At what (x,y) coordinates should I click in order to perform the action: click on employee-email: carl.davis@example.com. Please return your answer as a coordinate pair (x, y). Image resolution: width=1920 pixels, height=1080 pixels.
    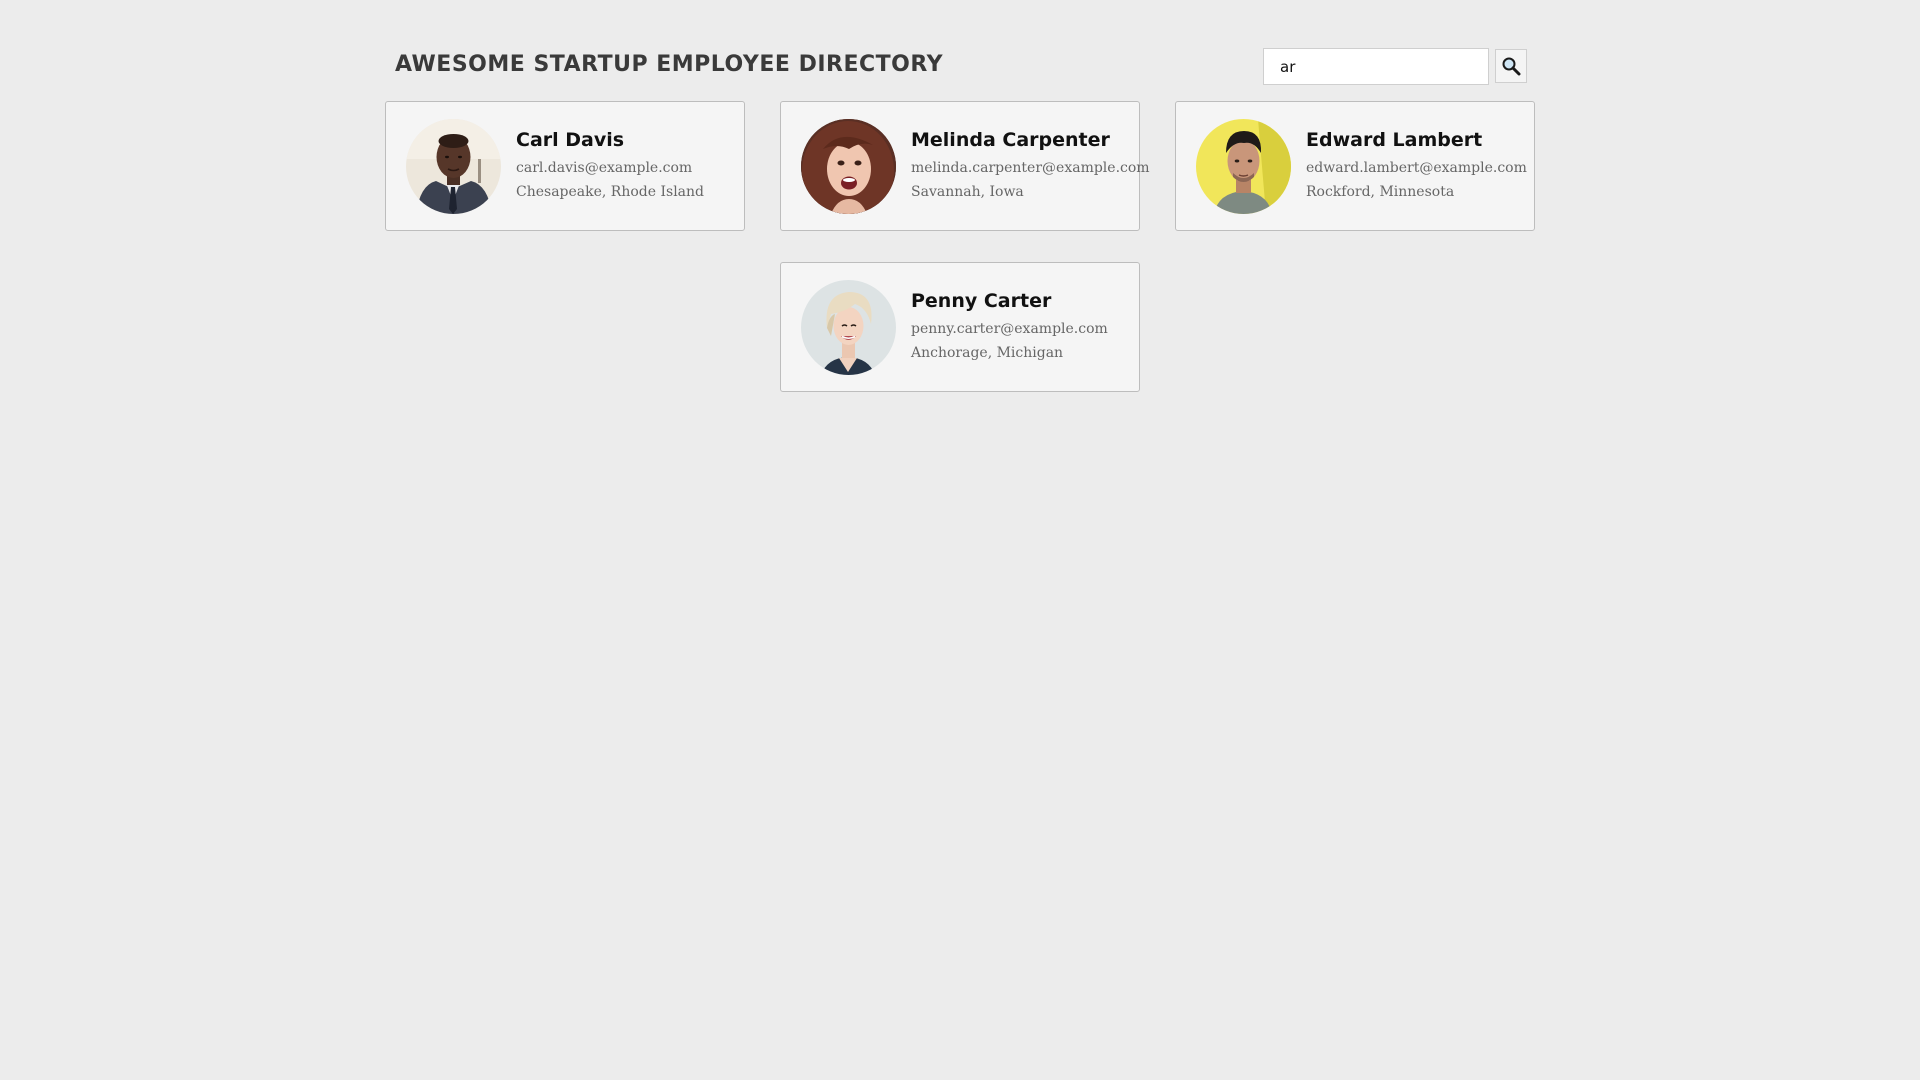
    Looking at the image, I should click on (604, 167).